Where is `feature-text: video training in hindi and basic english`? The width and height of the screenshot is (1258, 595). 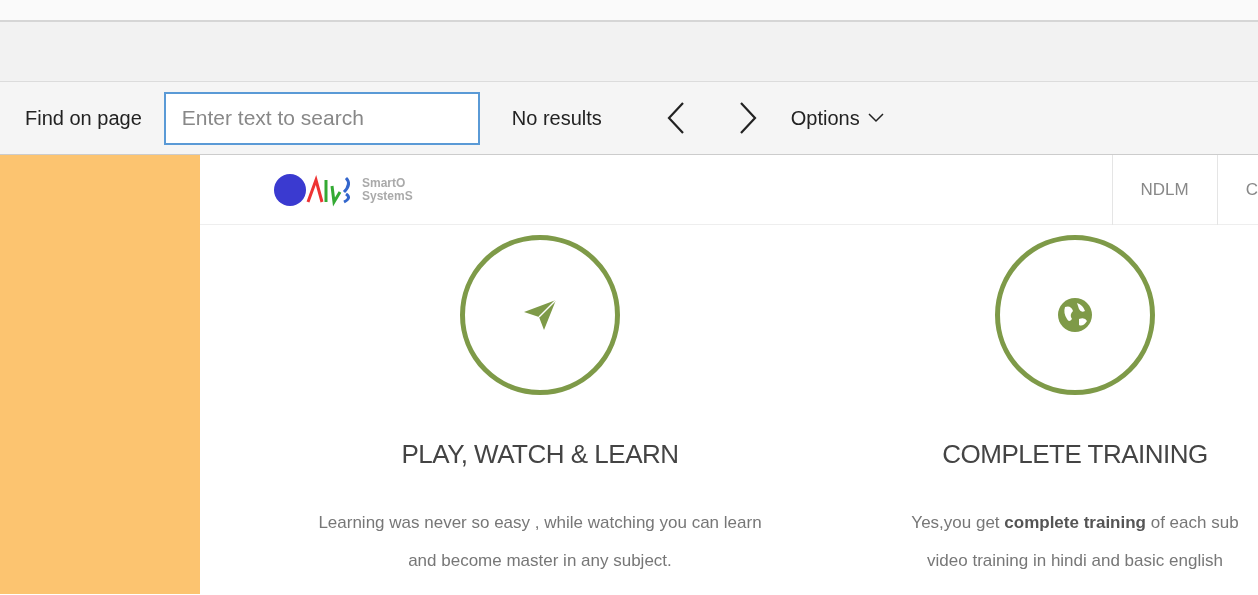 feature-text: video training in hindi and basic english is located at coordinates (1075, 561).